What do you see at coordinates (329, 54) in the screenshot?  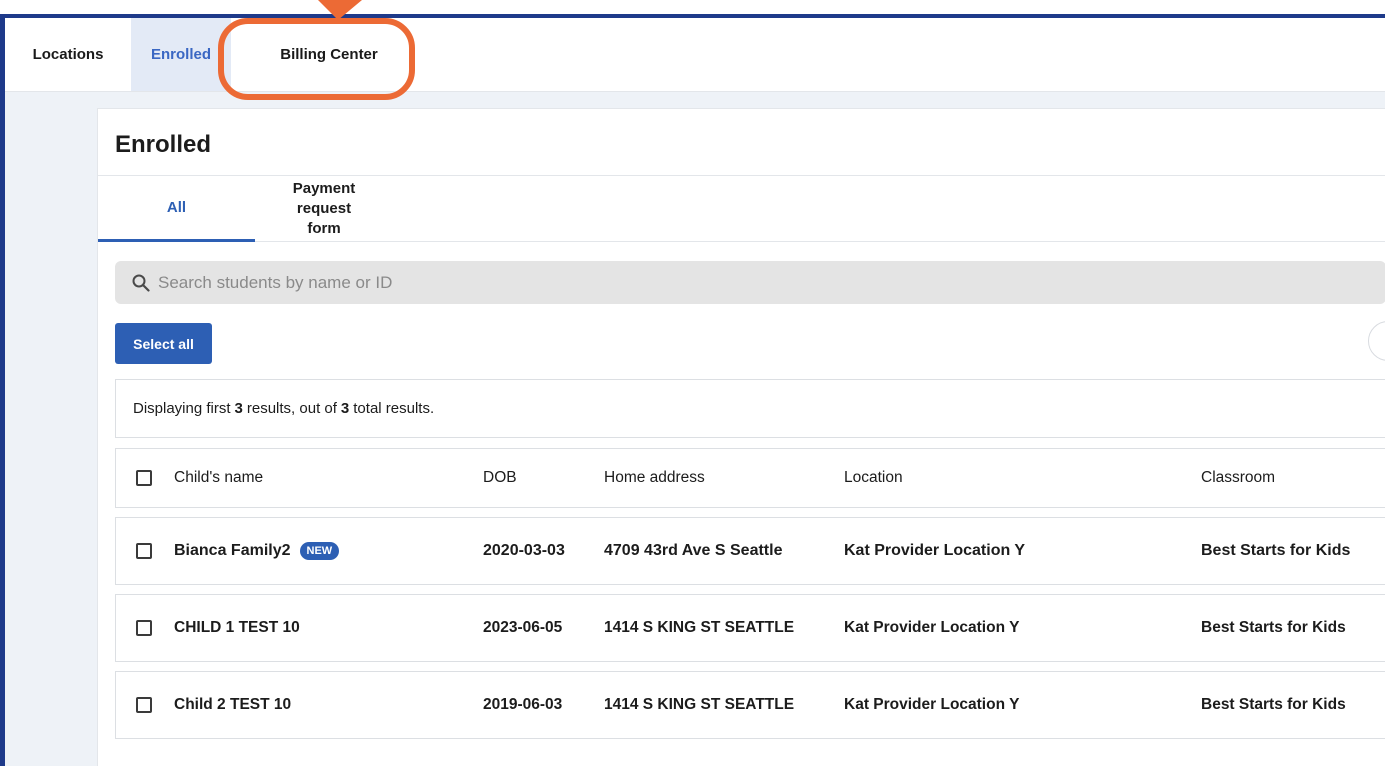 I see `tab-billing-center: Billing Center` at bounding box center [329, 54].